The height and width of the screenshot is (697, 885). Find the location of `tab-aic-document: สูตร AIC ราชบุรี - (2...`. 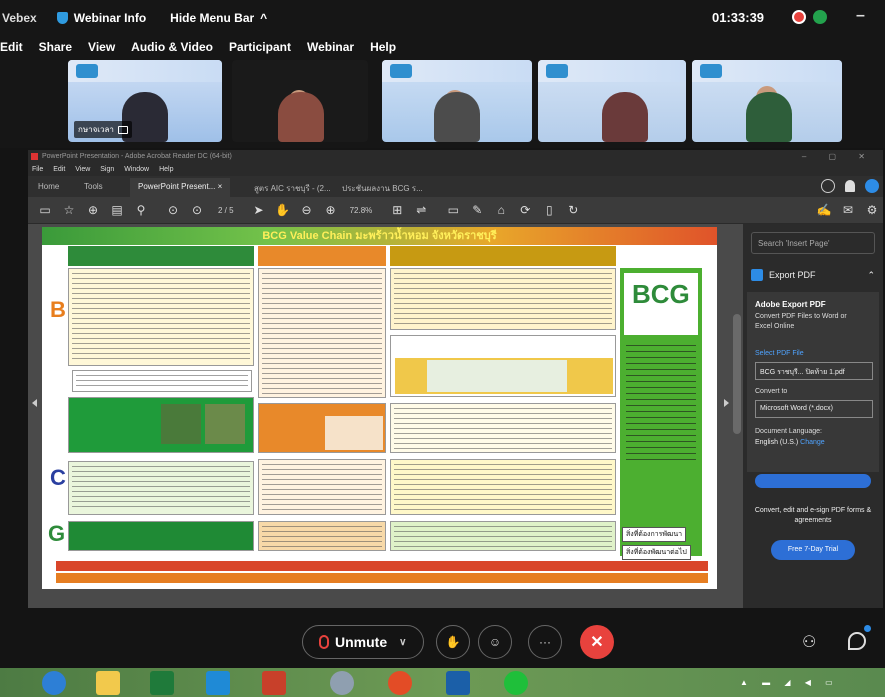

tab-aic-document: สูตร AIC ราชบุรี - (2... is located at coordinates (292, 188).